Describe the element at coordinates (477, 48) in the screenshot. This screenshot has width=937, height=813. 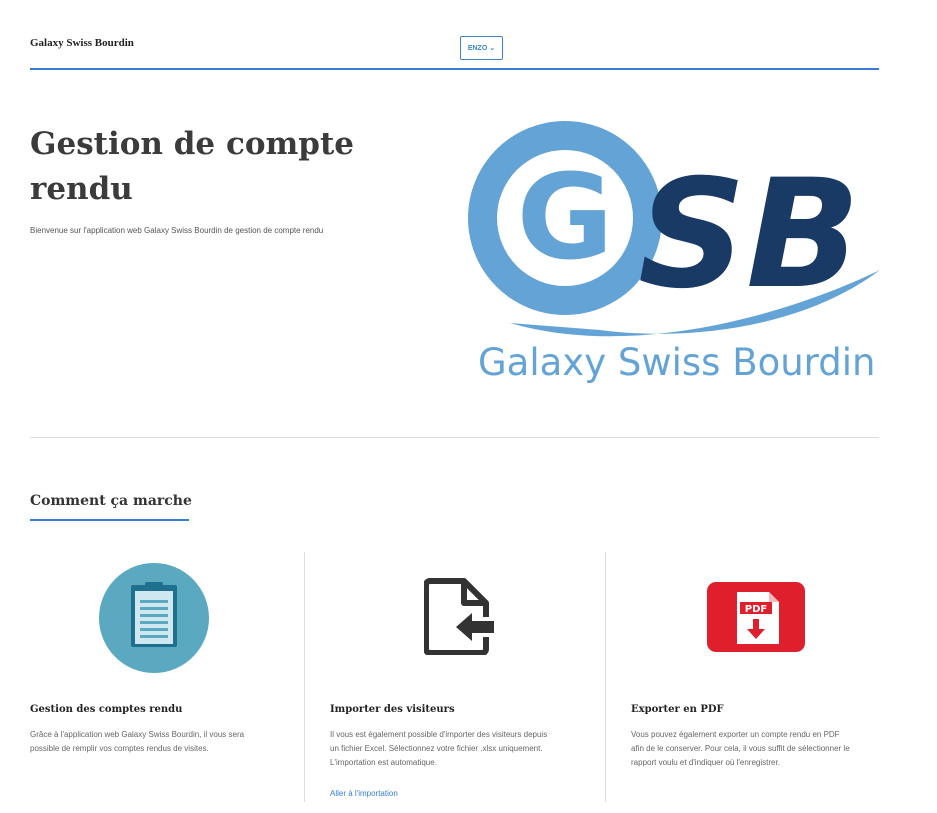
I see `user-menu-label: ENZO` at that location.